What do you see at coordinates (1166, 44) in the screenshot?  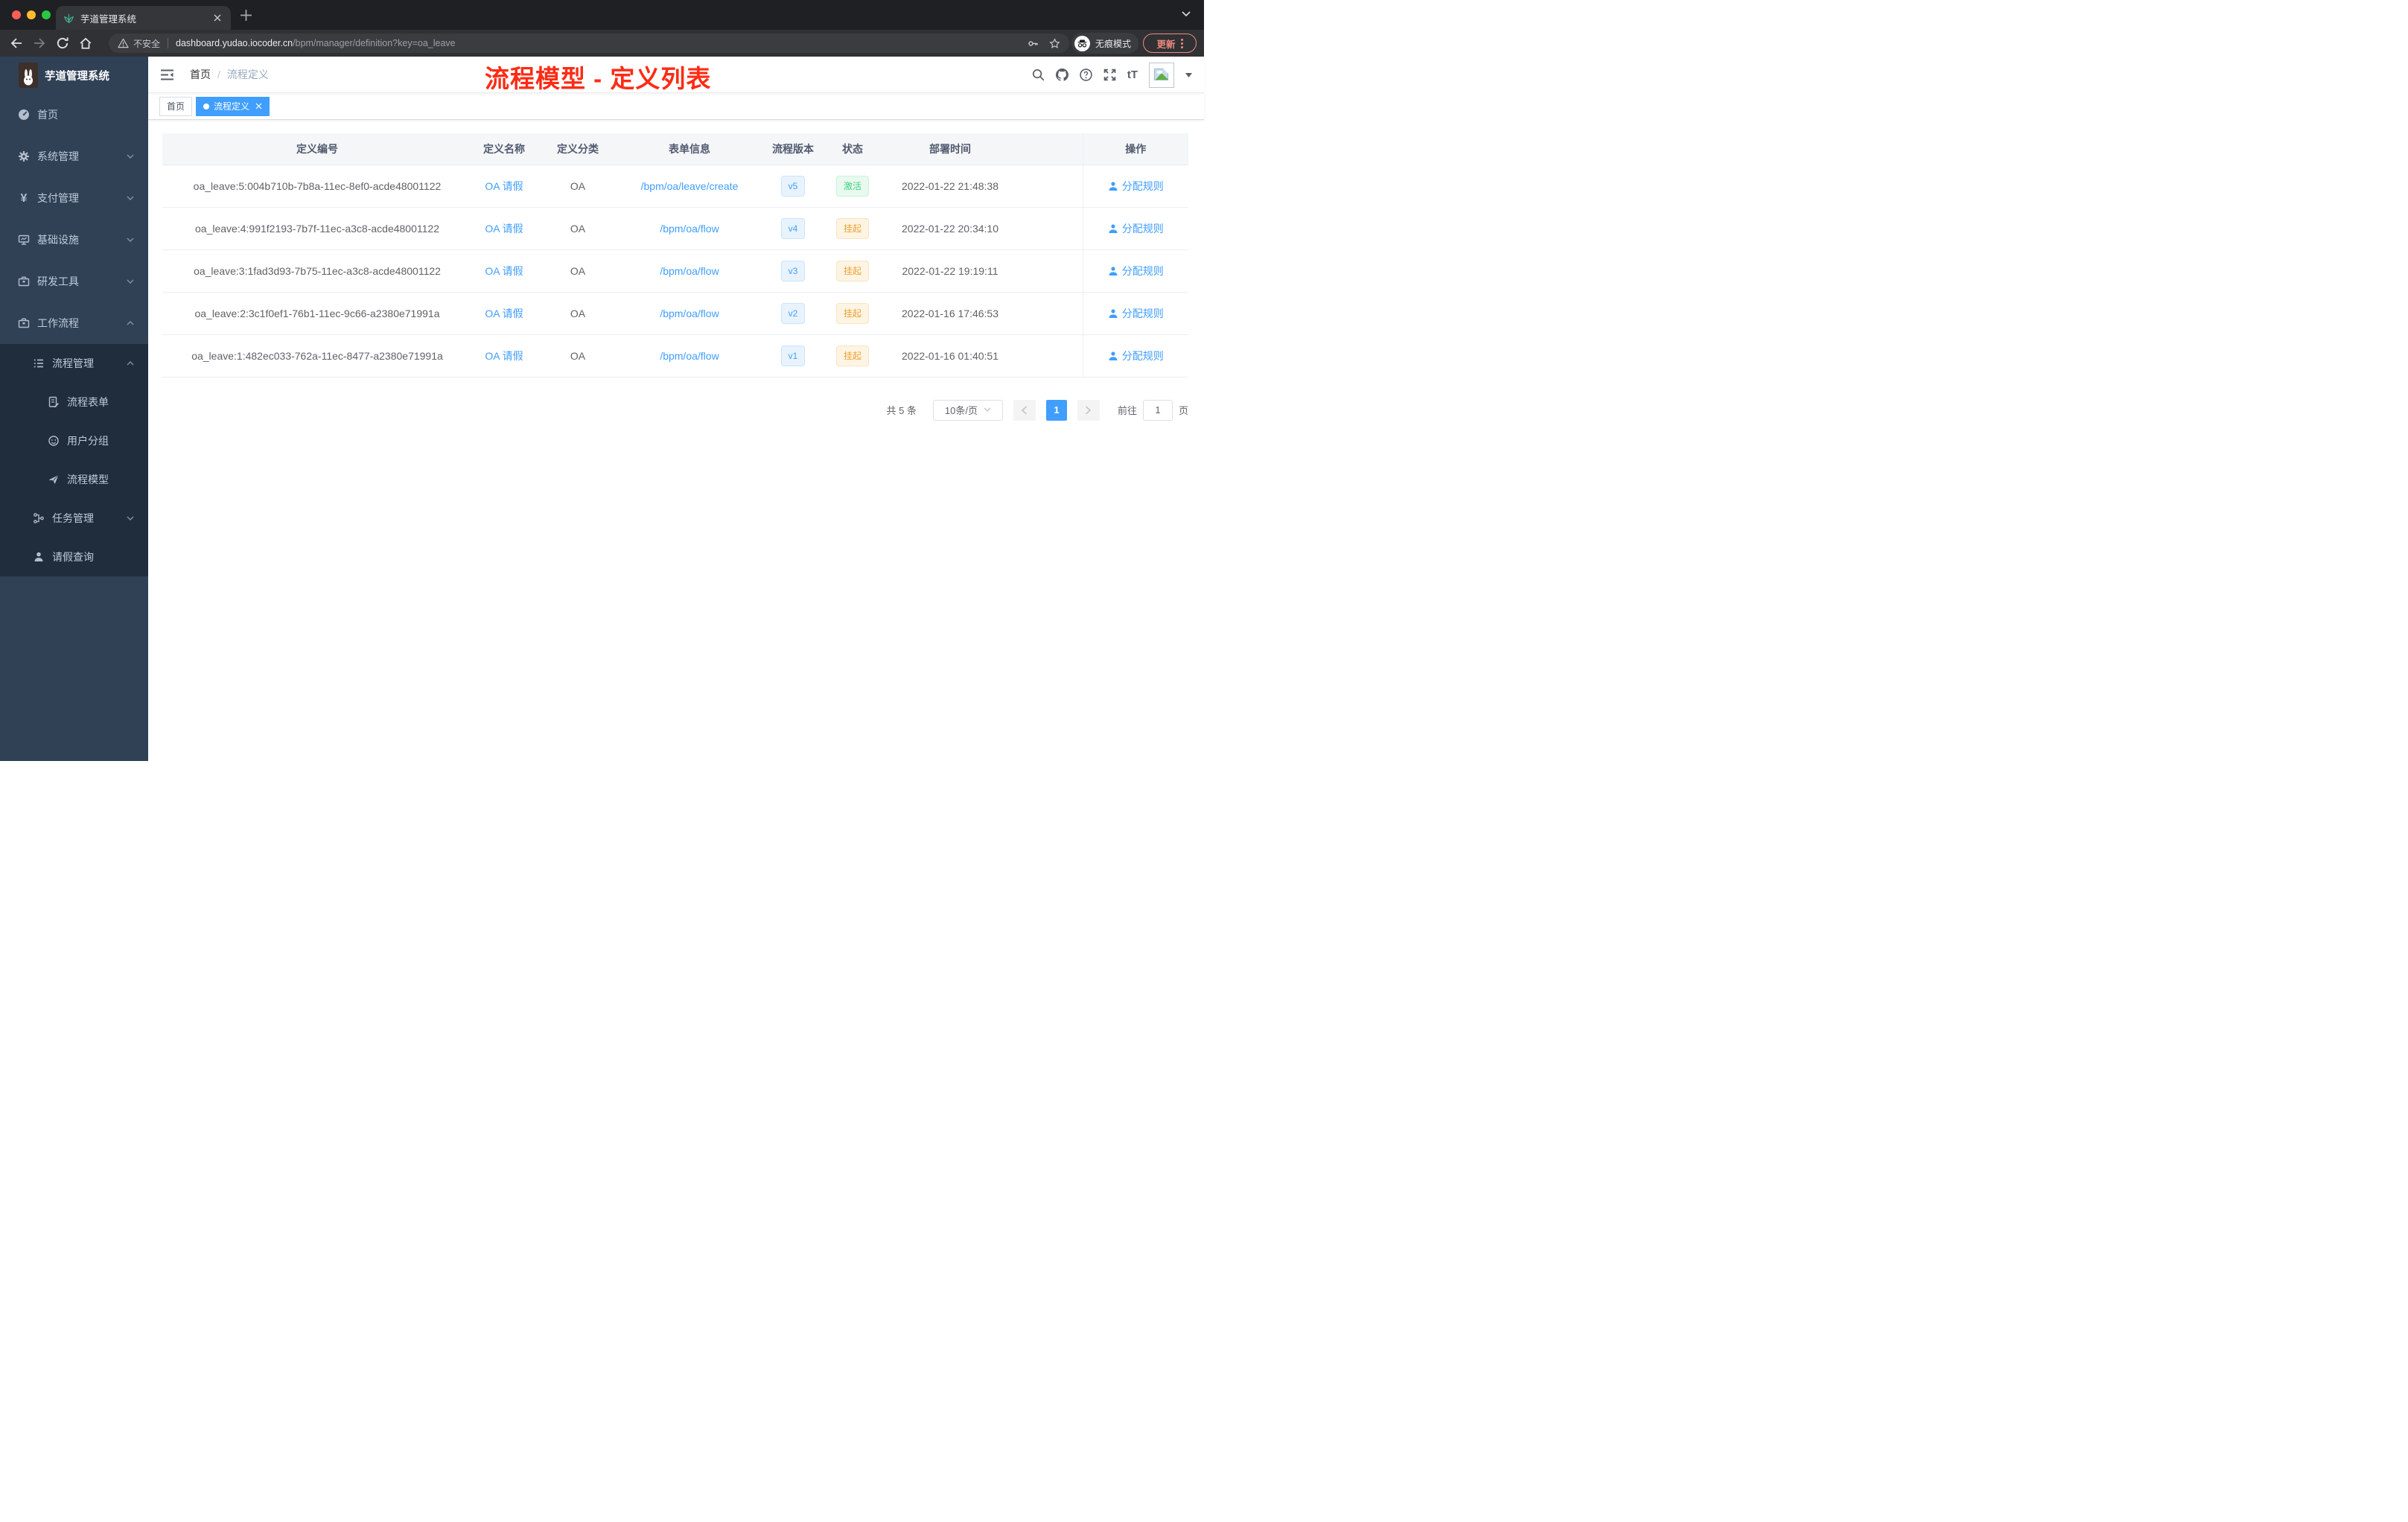 I see `update-label: 更新` at bounding box center [1166, 44].